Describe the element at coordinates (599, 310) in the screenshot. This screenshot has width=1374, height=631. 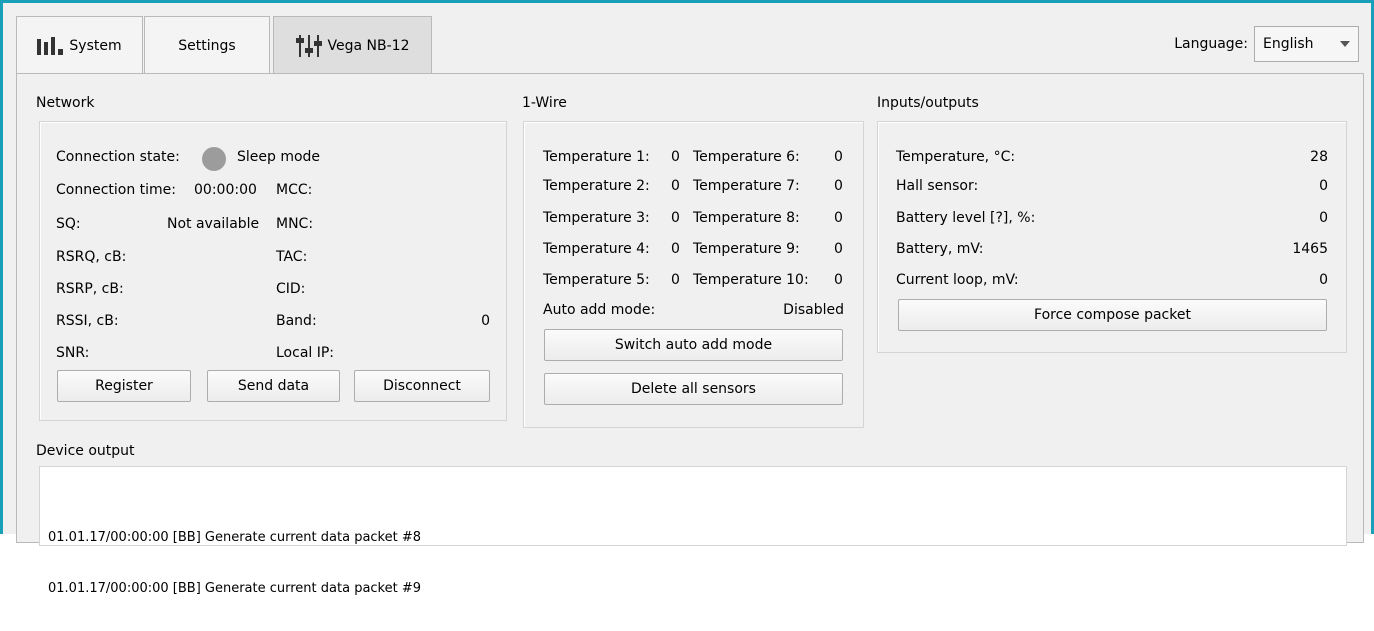
I see `auto-add-label: Auto add mode:` at that location.